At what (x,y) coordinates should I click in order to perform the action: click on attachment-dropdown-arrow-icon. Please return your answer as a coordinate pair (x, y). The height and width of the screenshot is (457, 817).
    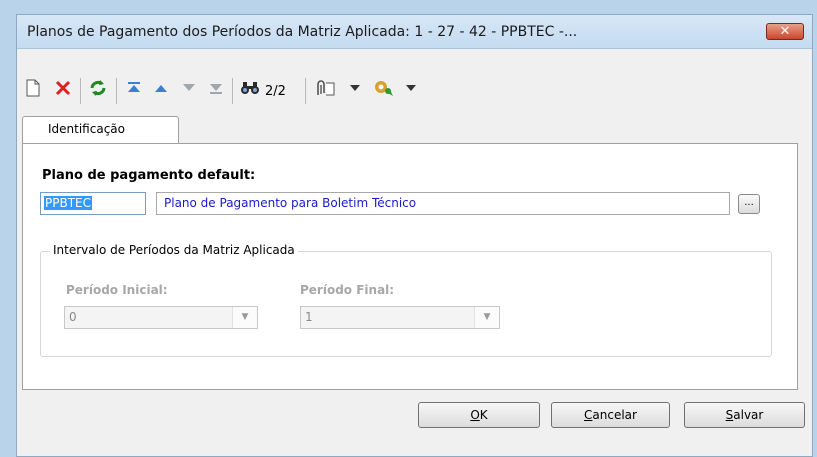
    Looking at the image, I should click on (355, 88).